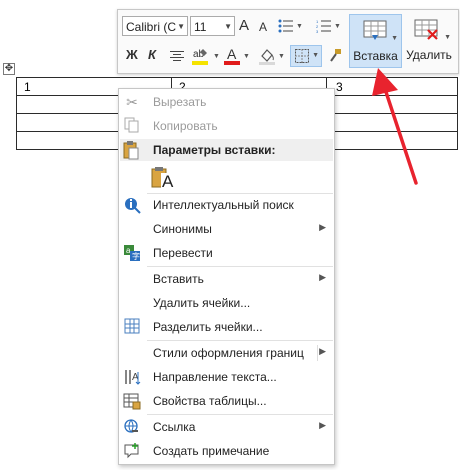  I want to click on font-color-icon: A, so click(232, 56).